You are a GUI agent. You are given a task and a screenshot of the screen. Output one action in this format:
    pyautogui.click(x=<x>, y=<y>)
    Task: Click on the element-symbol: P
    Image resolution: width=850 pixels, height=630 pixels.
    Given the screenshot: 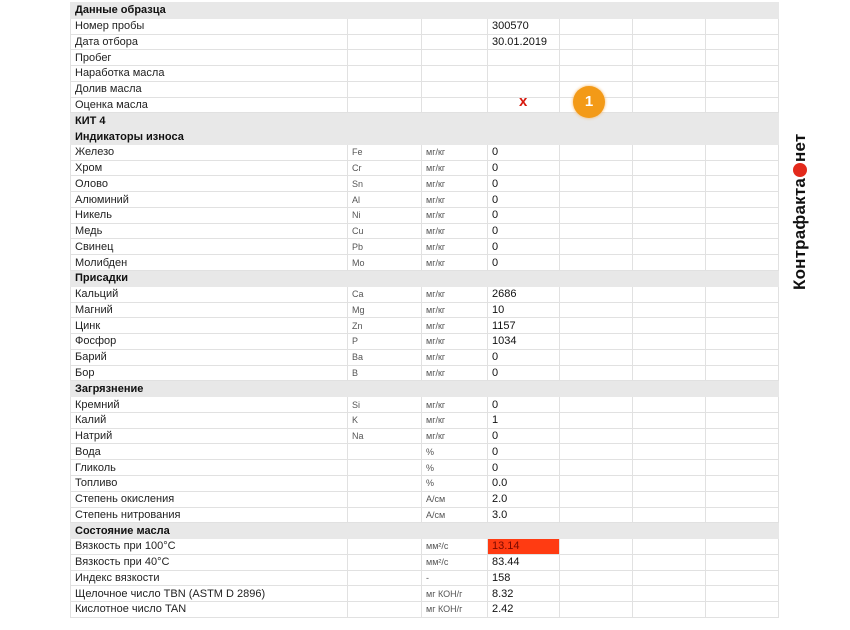 What is the action you would take?
    pyautogui.click(x=384, y=341)
    